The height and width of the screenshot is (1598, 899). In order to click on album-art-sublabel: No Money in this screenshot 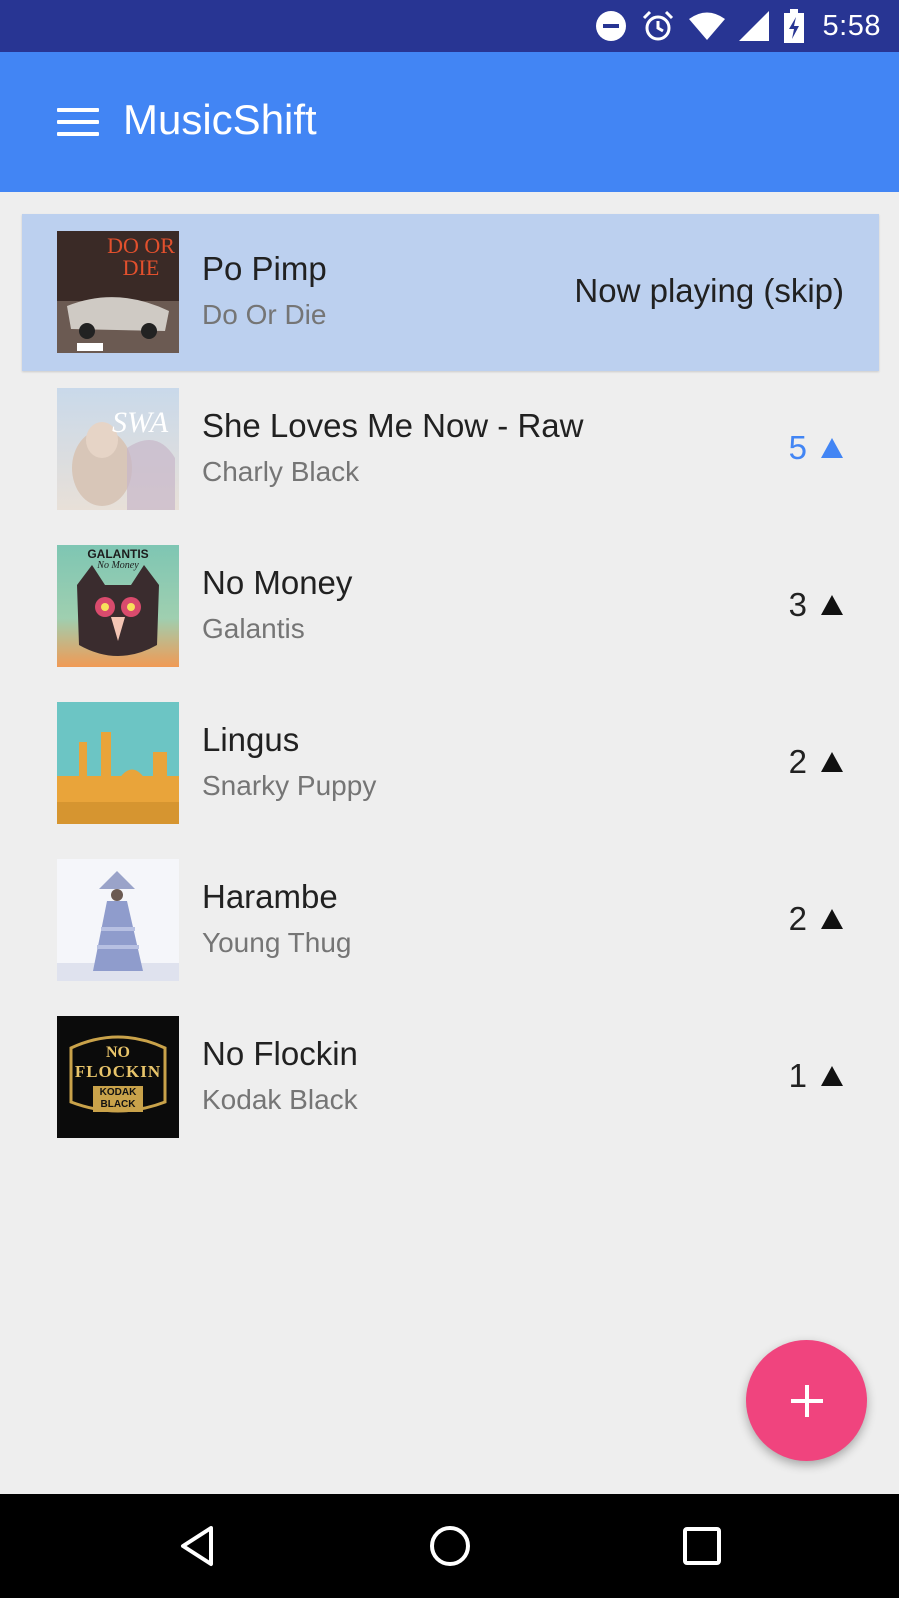, I will do `click(118, 565)`.